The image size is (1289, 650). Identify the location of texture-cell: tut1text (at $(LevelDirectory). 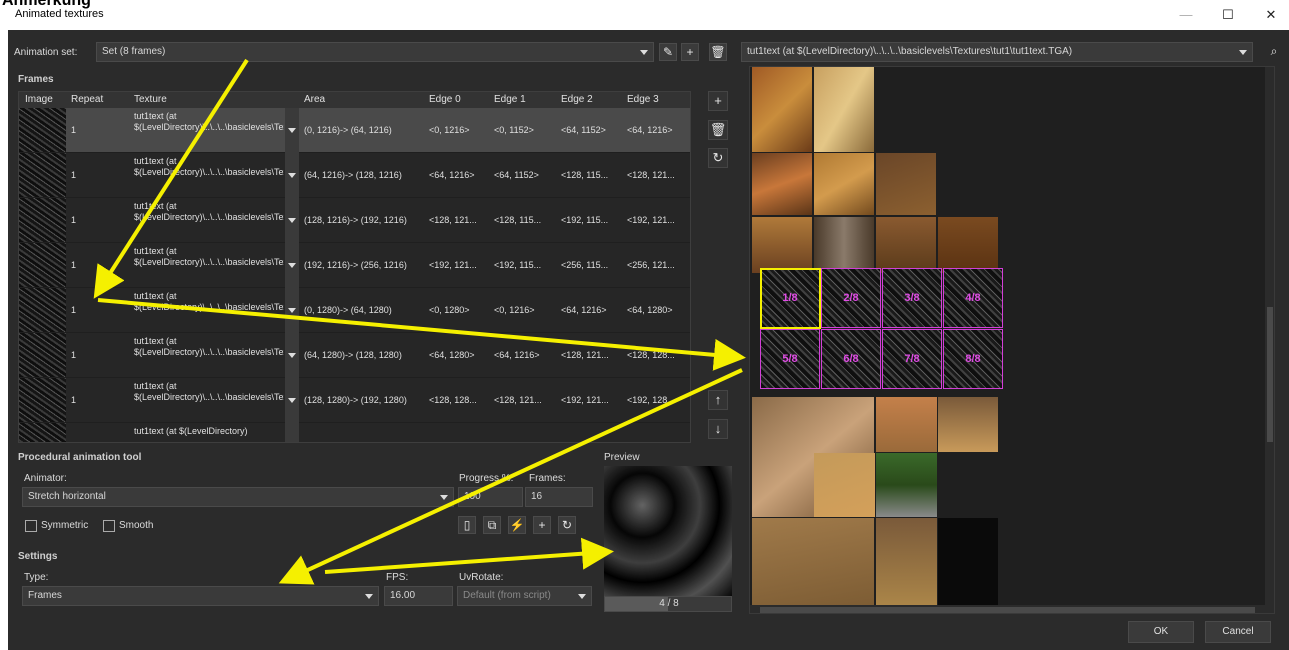
(209, 432).